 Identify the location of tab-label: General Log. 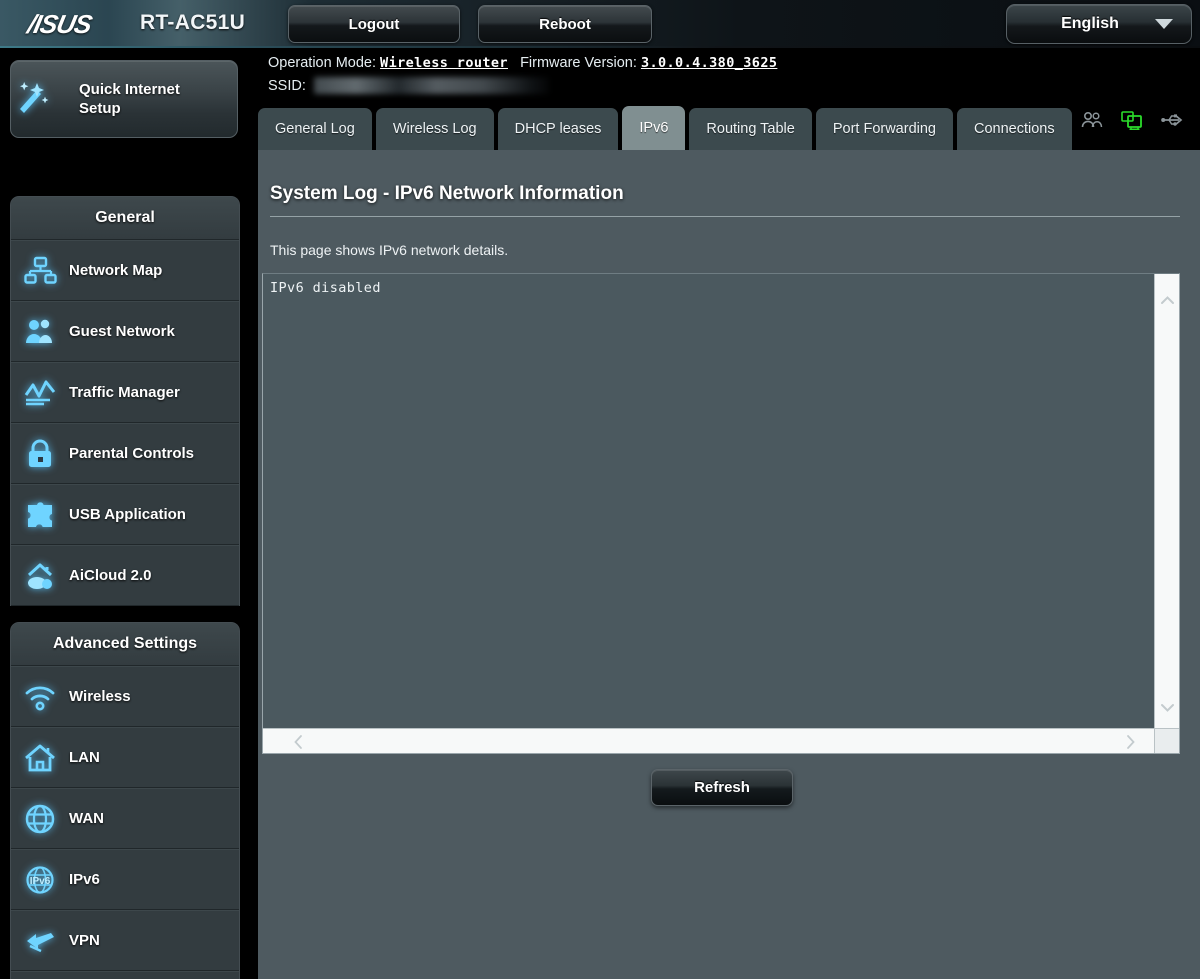
(315, 129).